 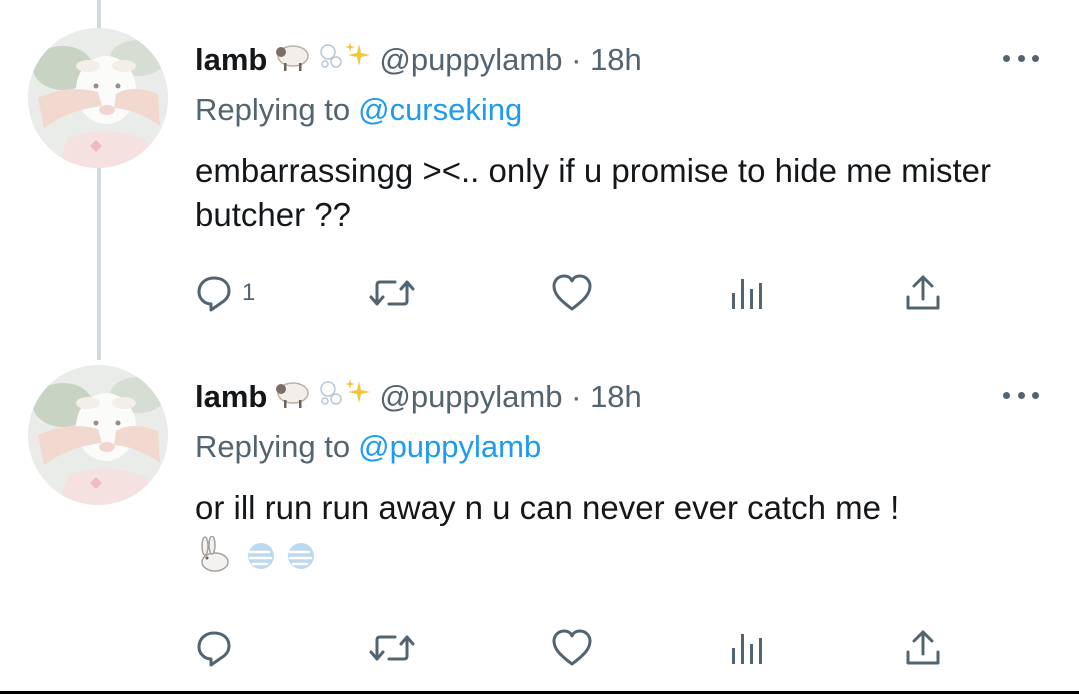 I want to click on mention-link: @curseking, so click(x=440, y=109).